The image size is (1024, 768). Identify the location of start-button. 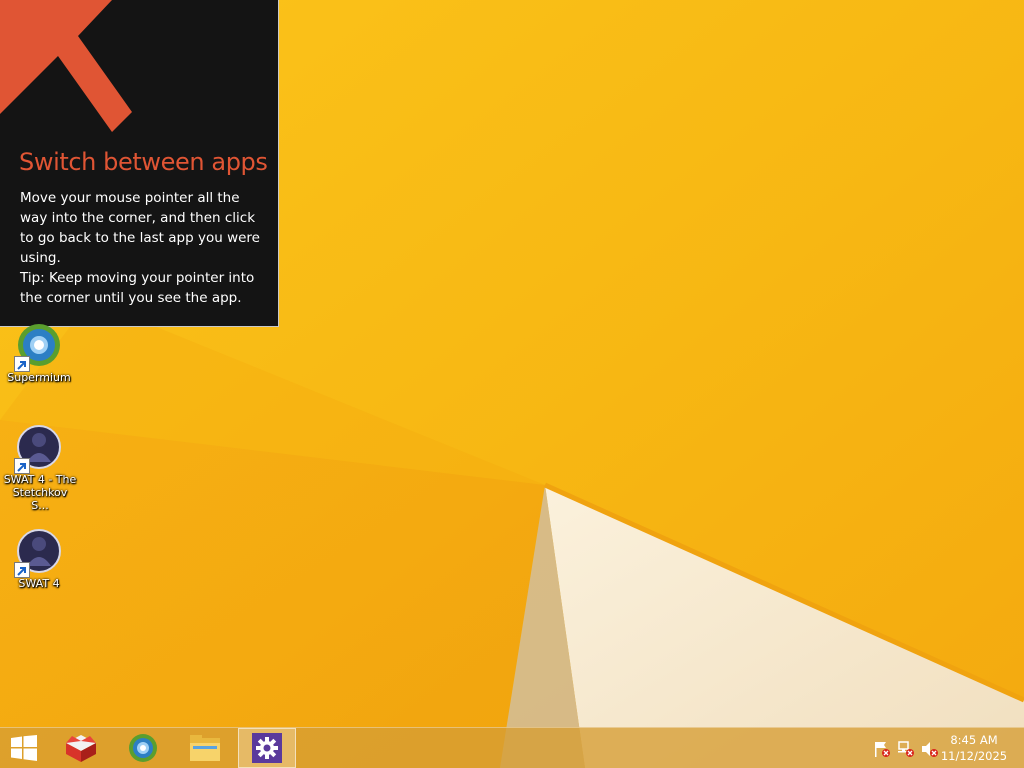
(24, 748).